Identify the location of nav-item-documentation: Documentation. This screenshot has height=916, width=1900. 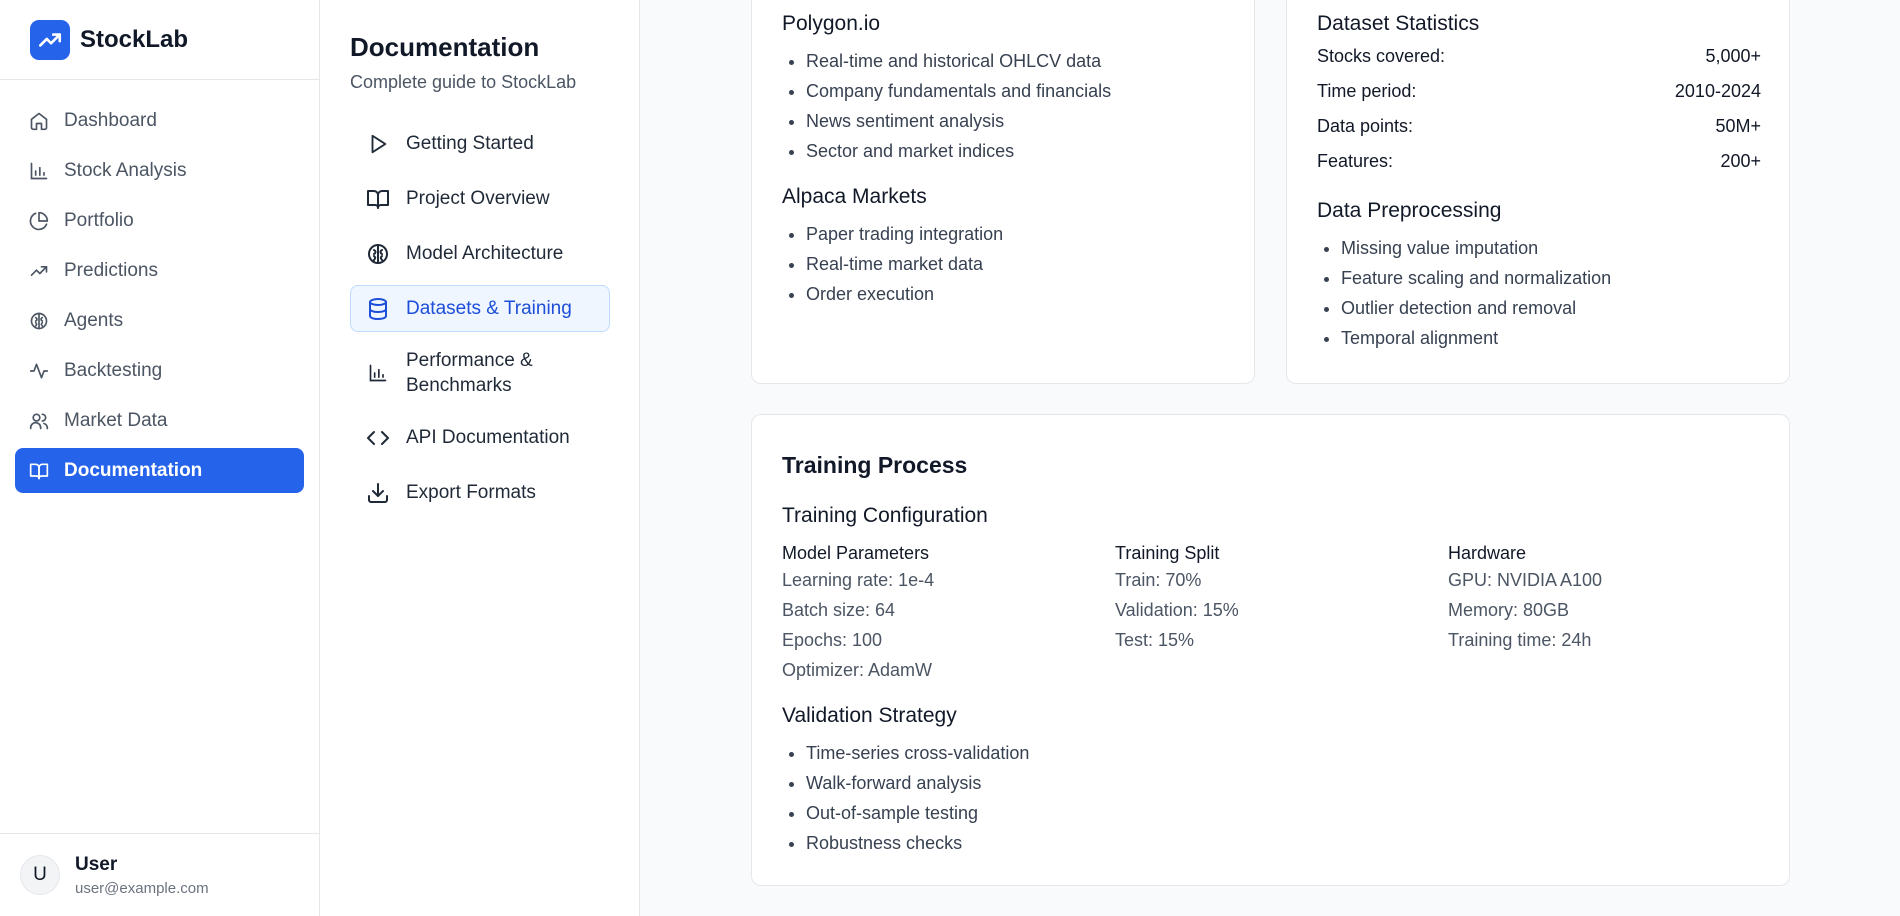
(159, 470).